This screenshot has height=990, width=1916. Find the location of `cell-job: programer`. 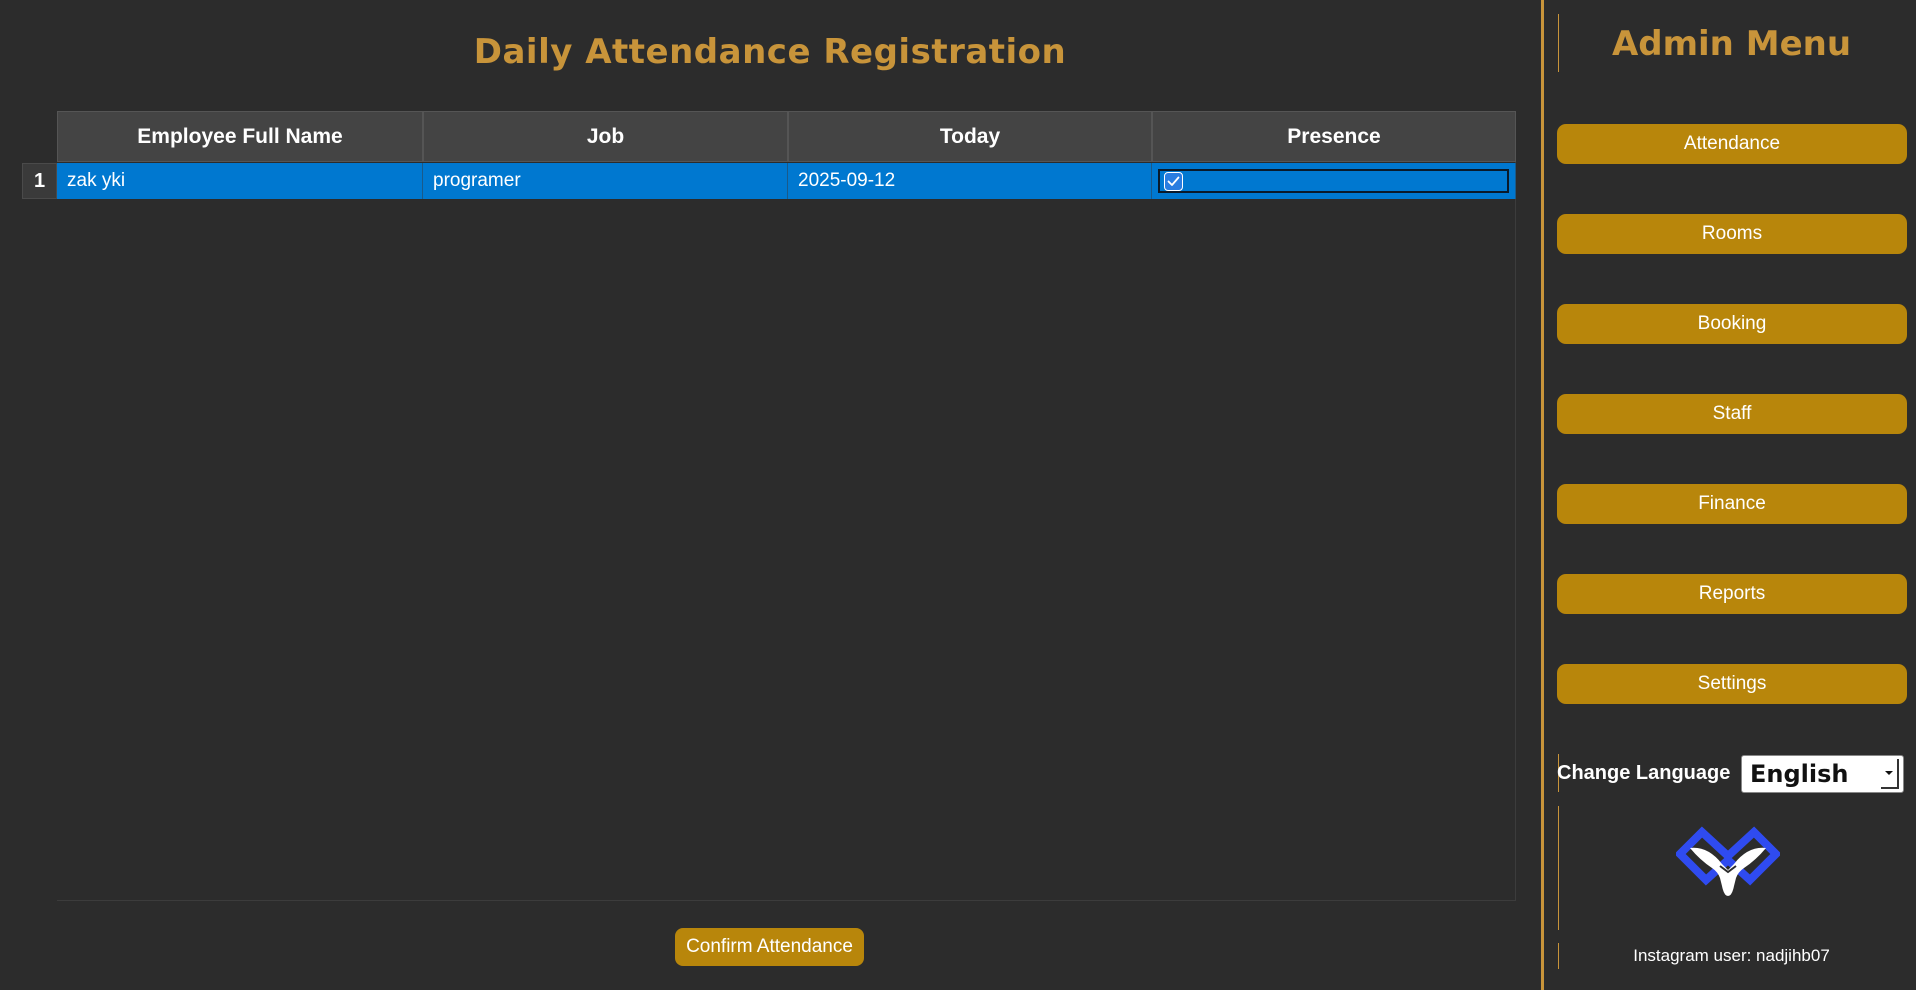

cell-job: programer is located at coordinates (605, 181).